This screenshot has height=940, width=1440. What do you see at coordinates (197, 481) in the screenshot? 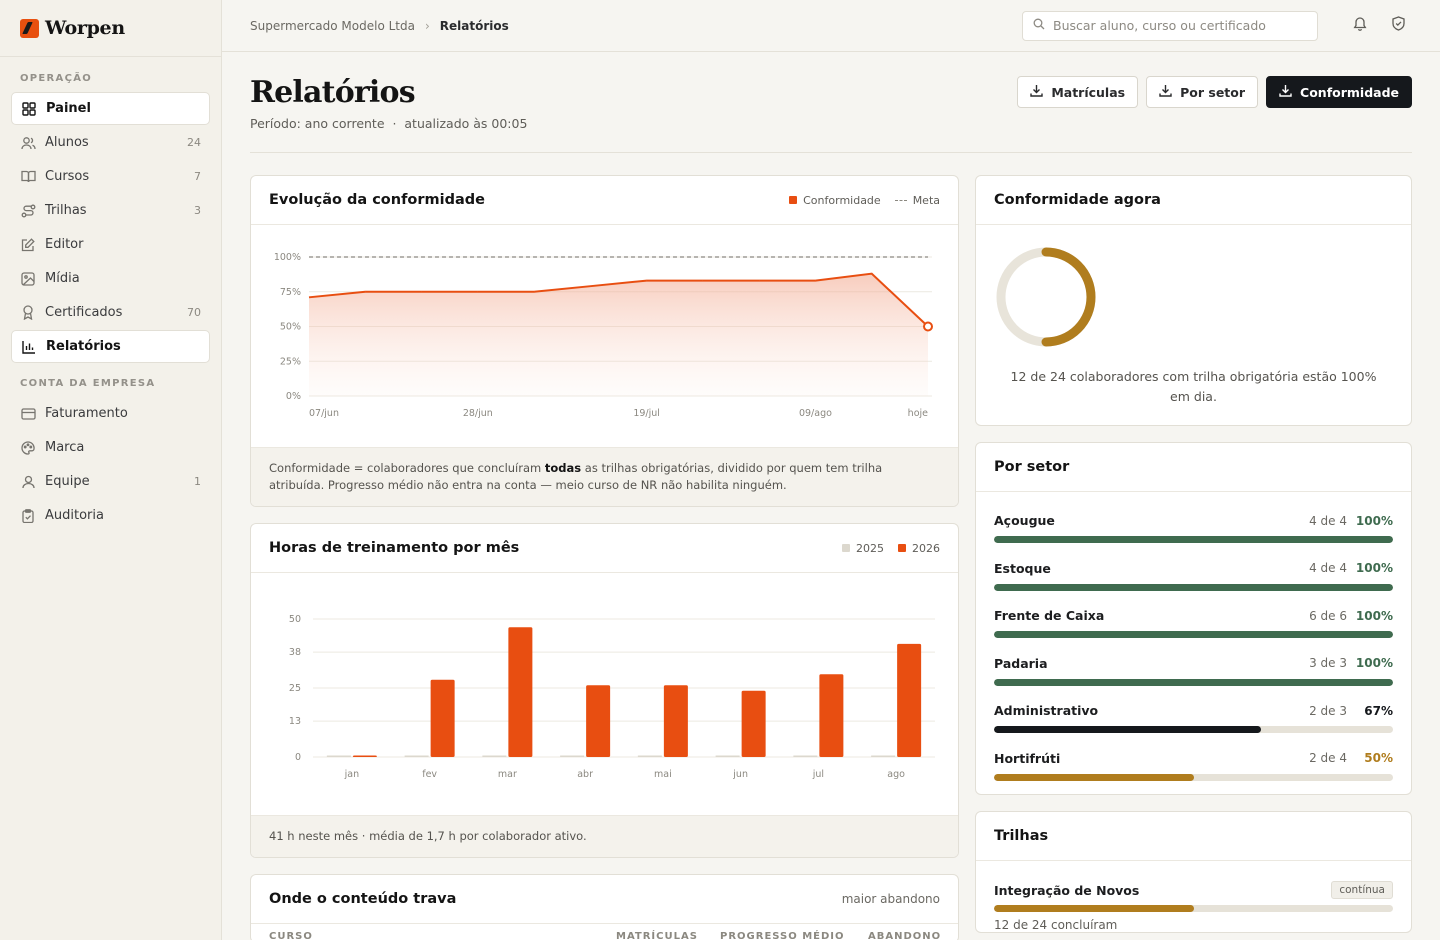
I see `sidebar-item-count: 1` at bounding box center [197, 481].